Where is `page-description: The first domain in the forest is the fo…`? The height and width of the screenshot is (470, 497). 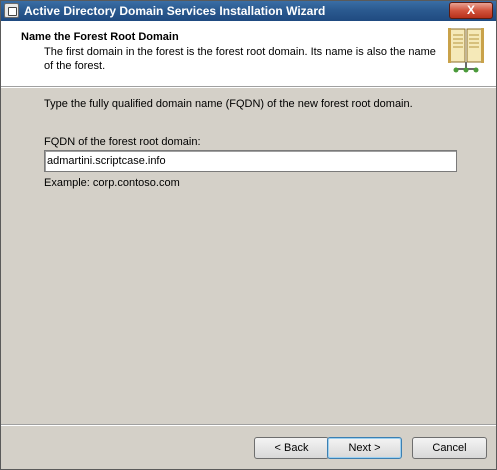 page-description: The first domain in the forest is the fo… is located at coordinates (240, 59).